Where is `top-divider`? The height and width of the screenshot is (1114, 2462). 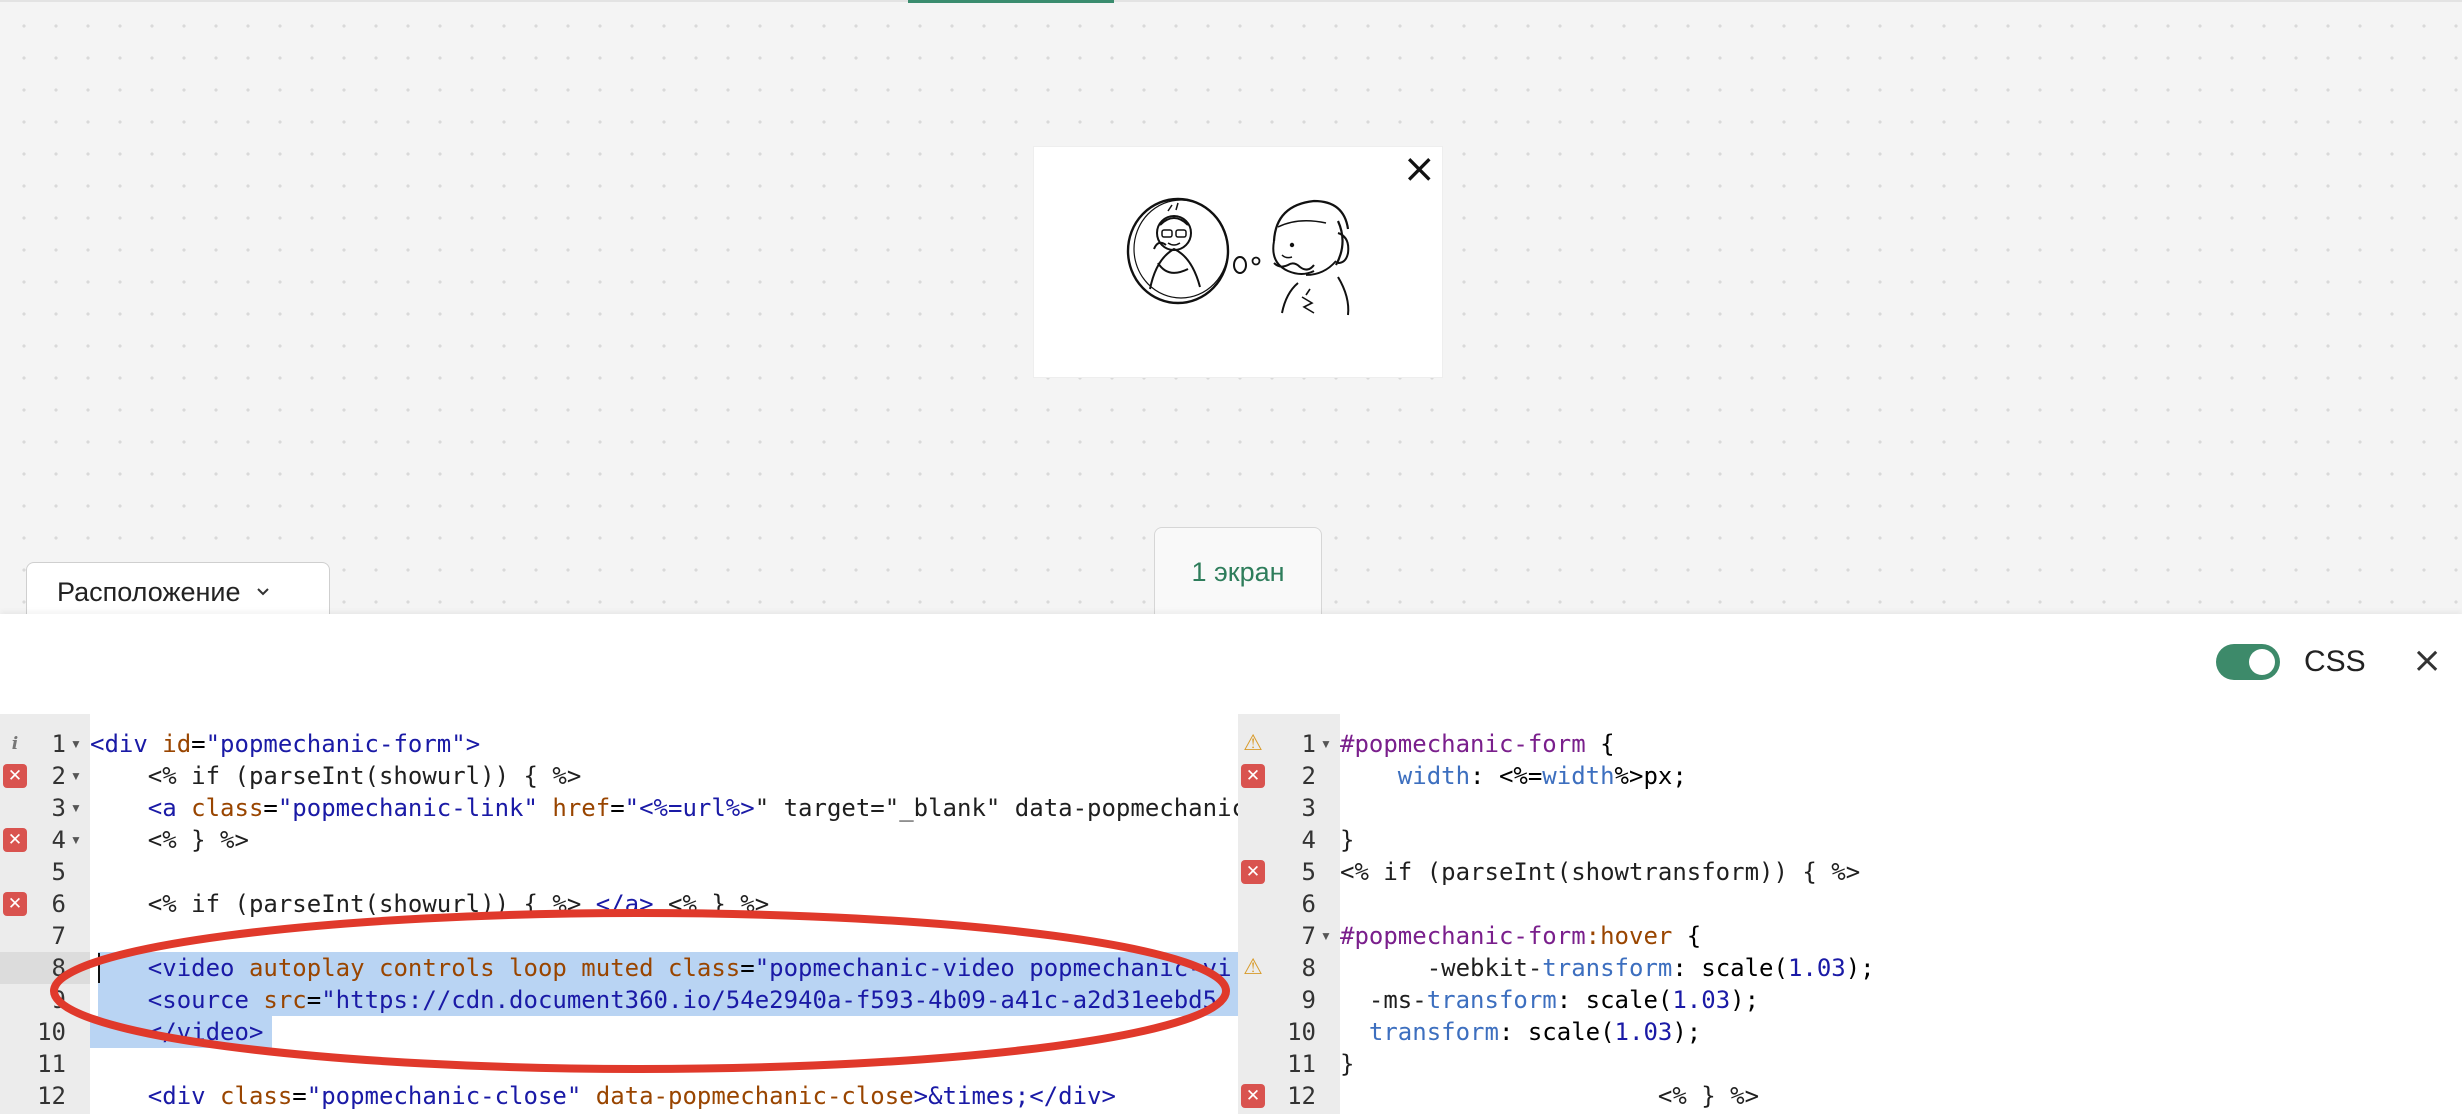 top-divider is located at coordinates (1231, 1).